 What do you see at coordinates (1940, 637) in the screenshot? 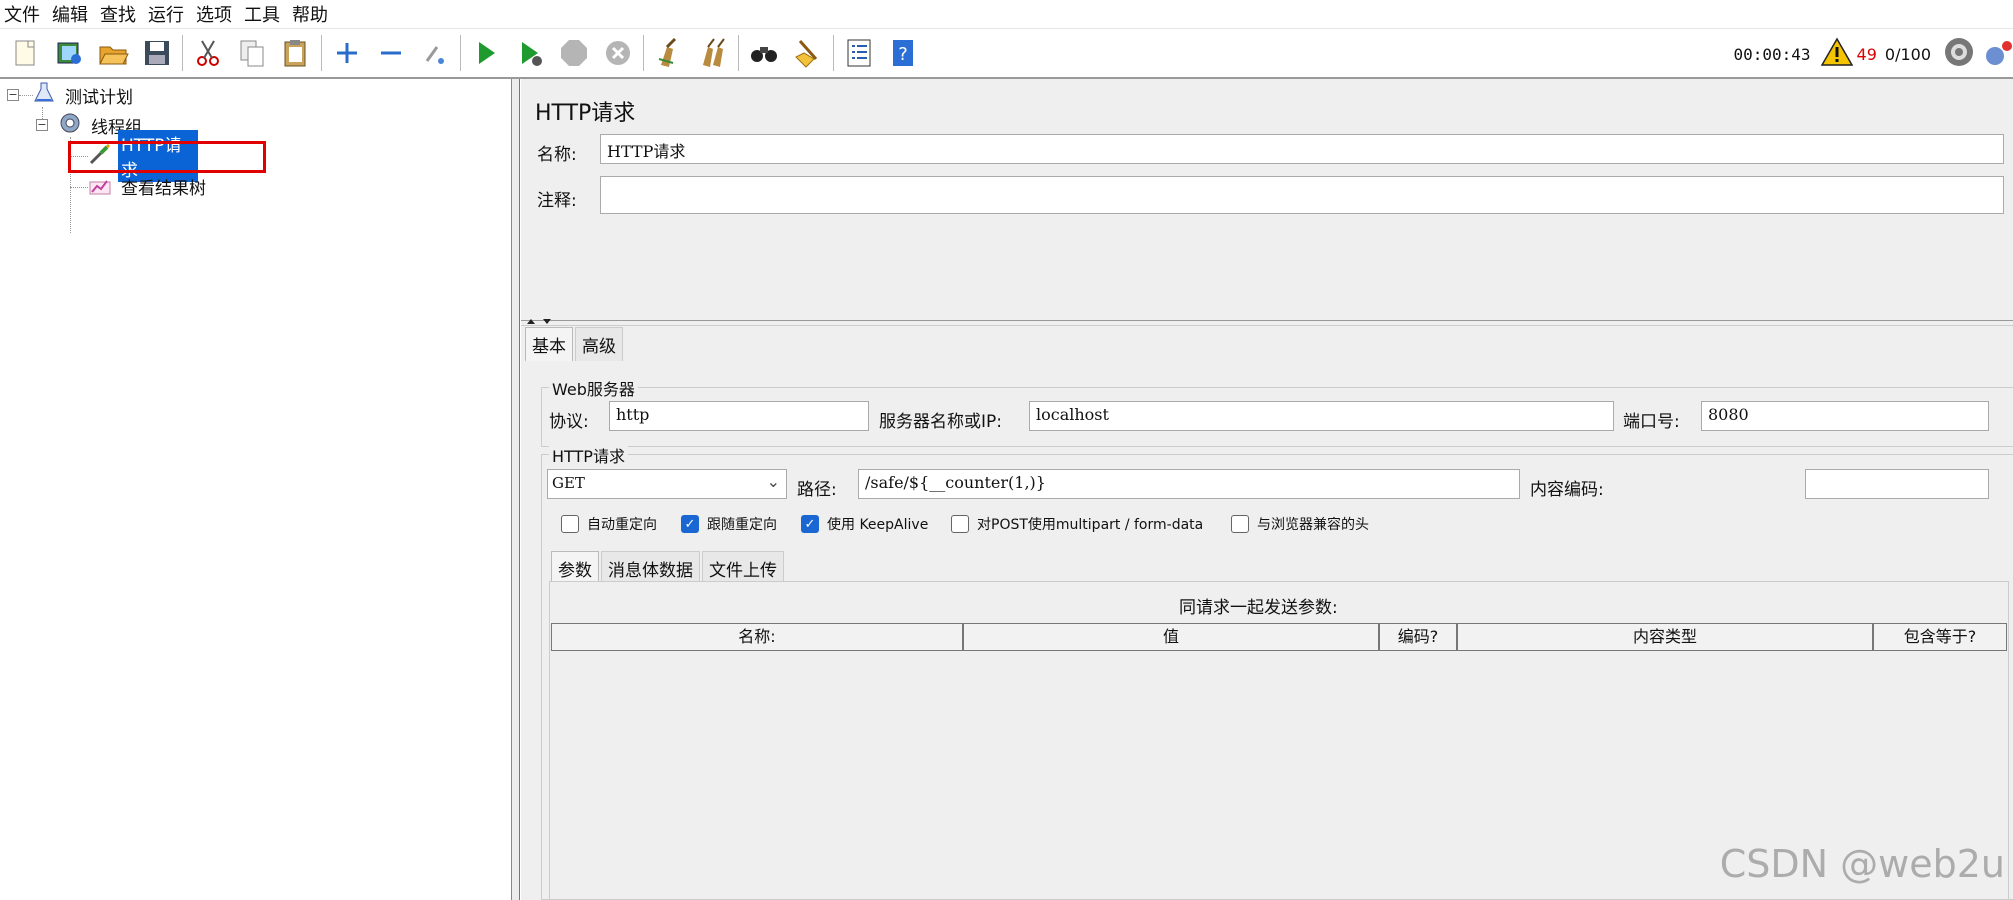
I see `column-include-equals: 包含等于?` at bounding box center [1940, 637].